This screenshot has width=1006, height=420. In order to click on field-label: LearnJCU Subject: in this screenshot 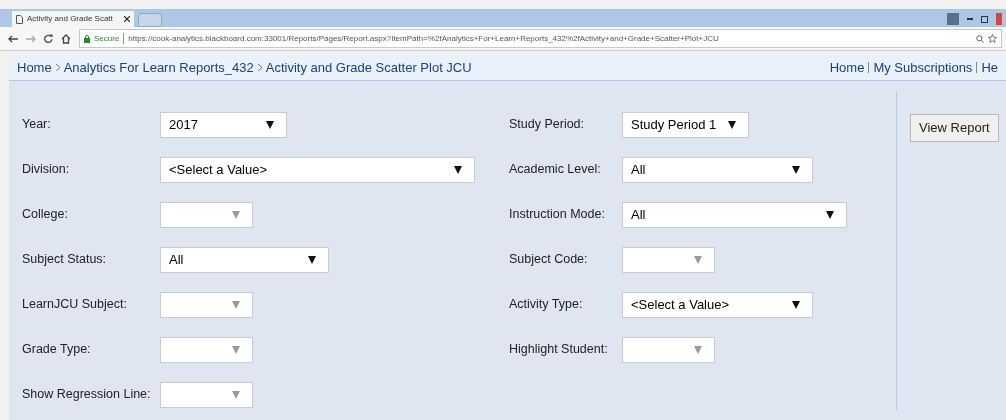, I will do `click(75, 305)`.